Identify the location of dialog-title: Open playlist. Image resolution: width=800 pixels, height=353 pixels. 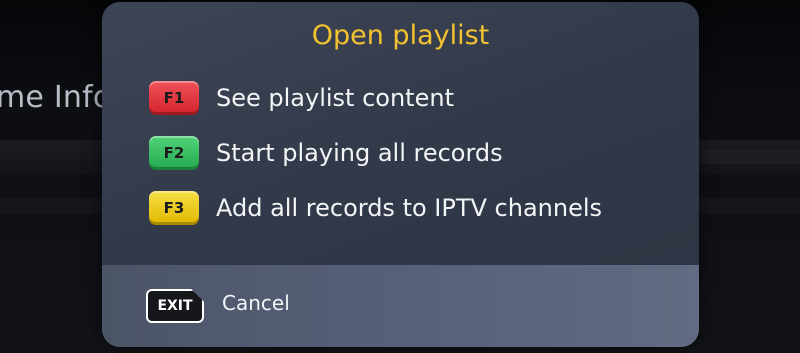
(400, 35).